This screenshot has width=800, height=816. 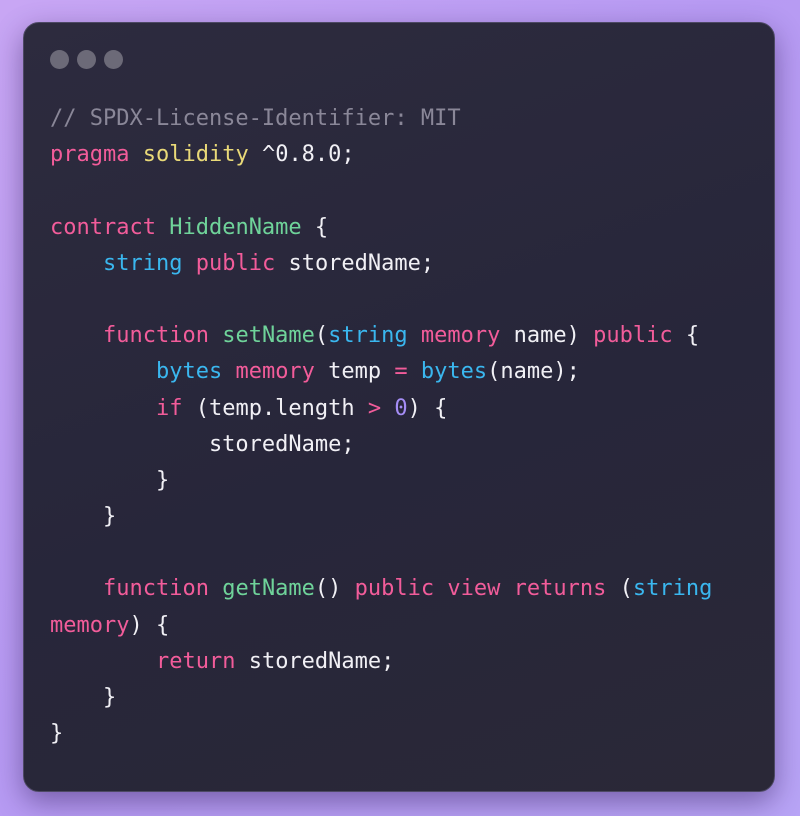 What do you see at coordinates (301, 155) in the screenshot?
I see `code-token: ^0.8.0;` at bounding box center [301, 155].